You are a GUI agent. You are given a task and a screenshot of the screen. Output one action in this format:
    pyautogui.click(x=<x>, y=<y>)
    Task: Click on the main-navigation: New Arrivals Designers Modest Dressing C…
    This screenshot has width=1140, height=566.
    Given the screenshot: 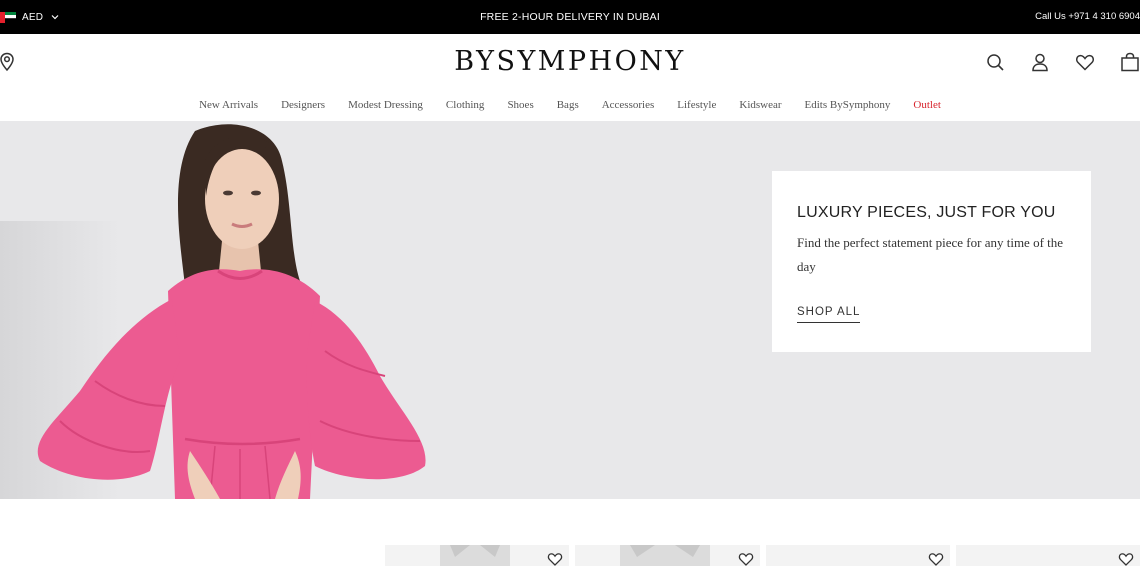 What is the action you would take?
    pyautogui.click(x=570, y=105)
    